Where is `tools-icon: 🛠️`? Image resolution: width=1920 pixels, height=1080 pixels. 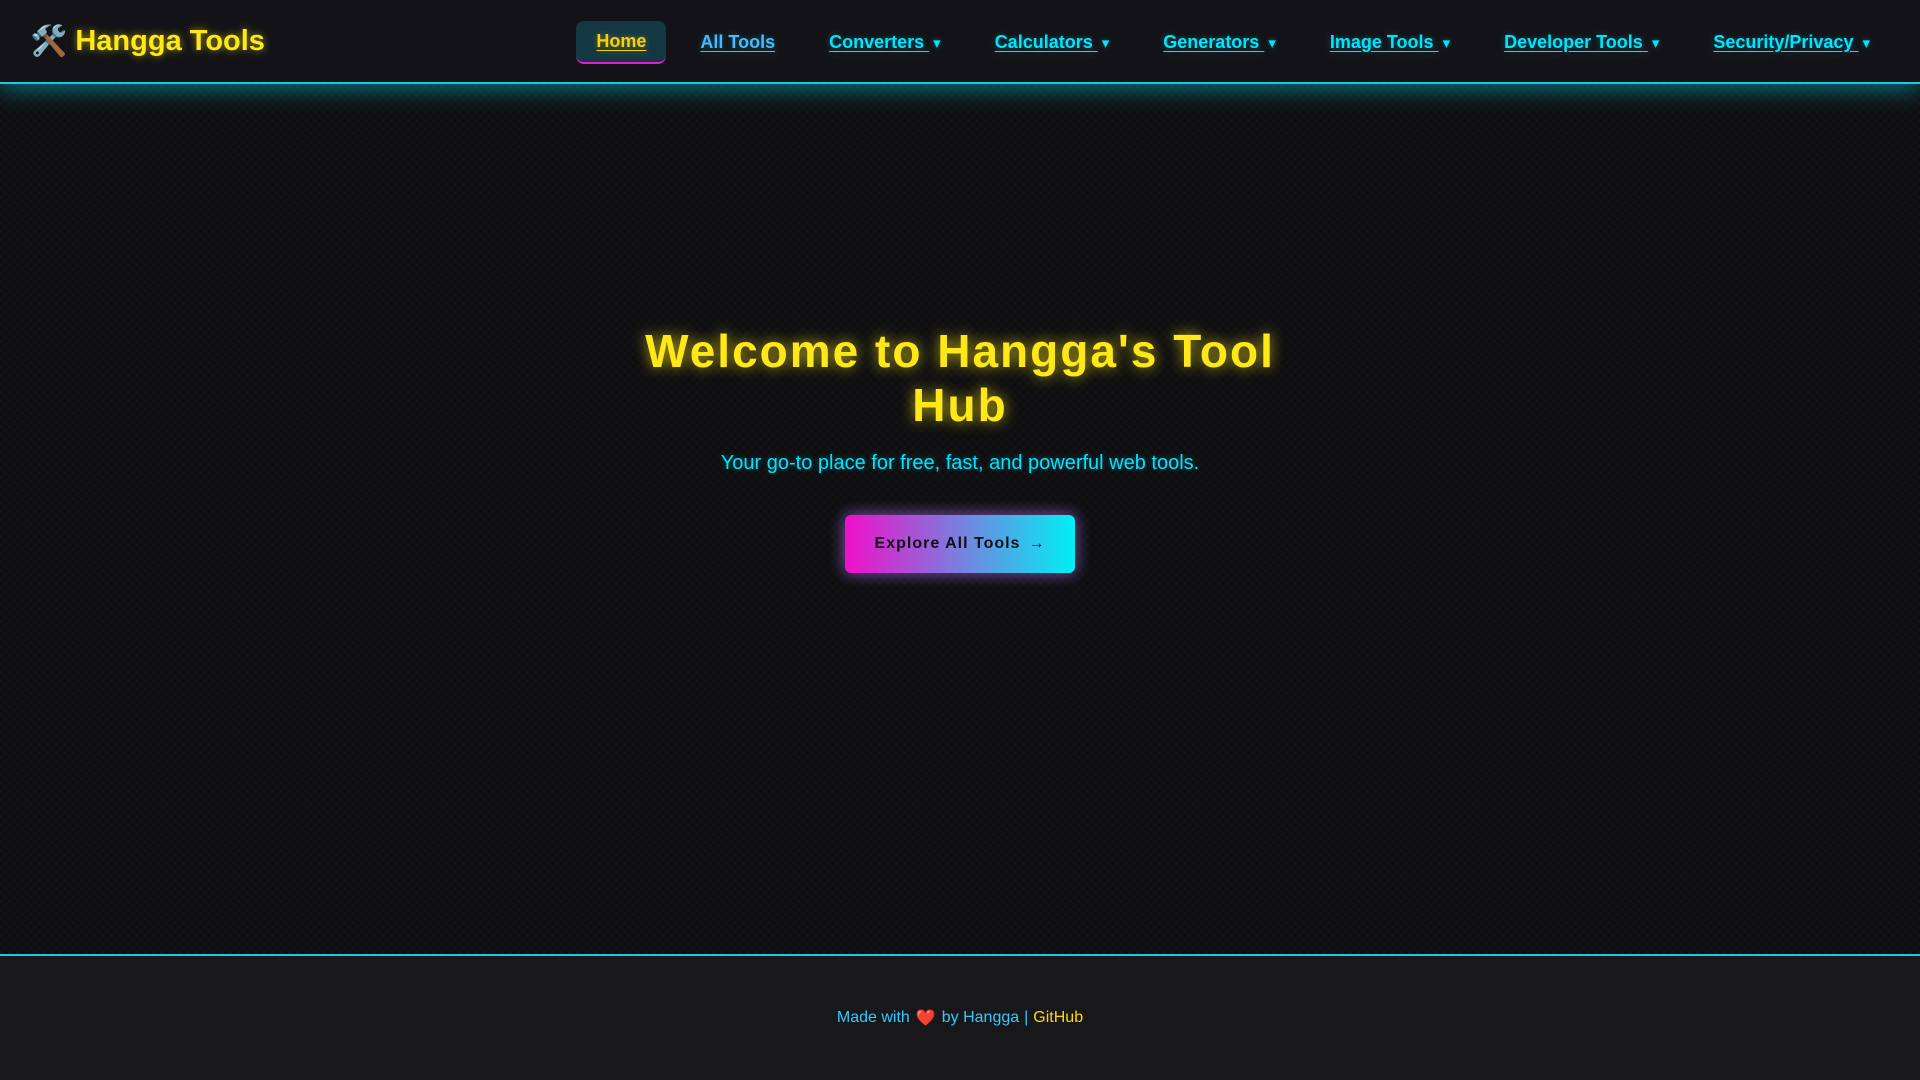
tools-icon: 🛠️ is located at coordinates (49, 41).